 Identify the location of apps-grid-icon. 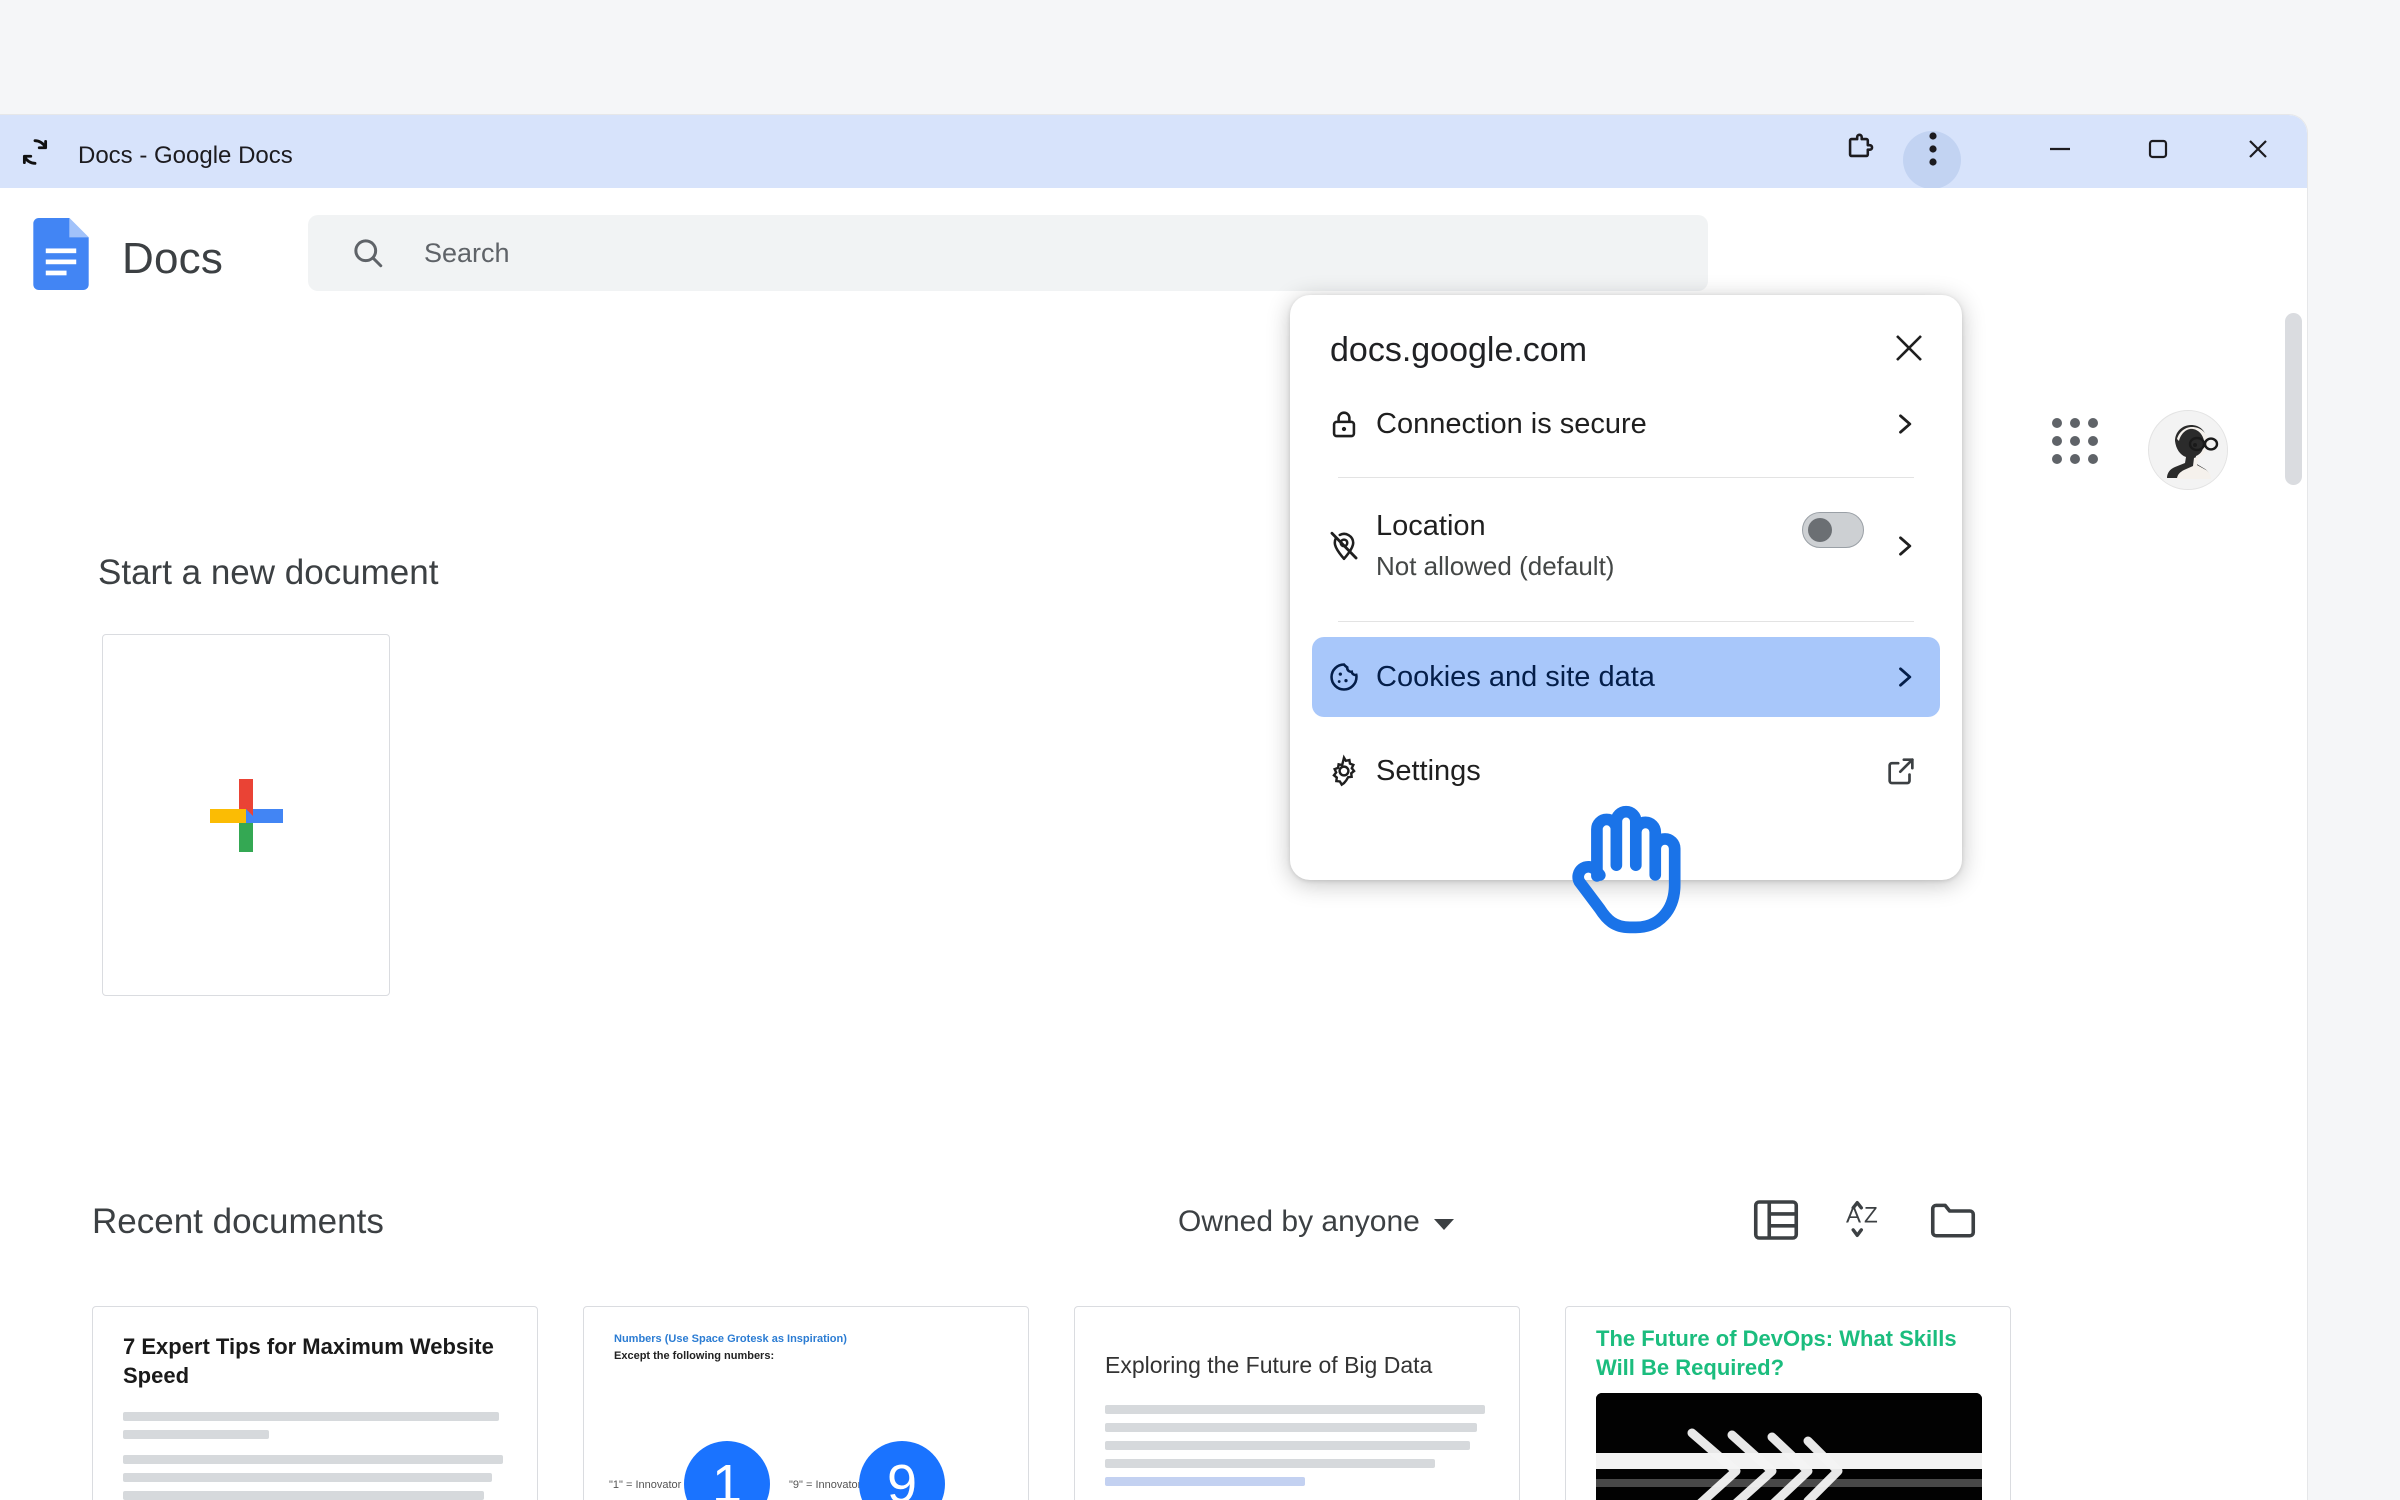
(2075, 443).